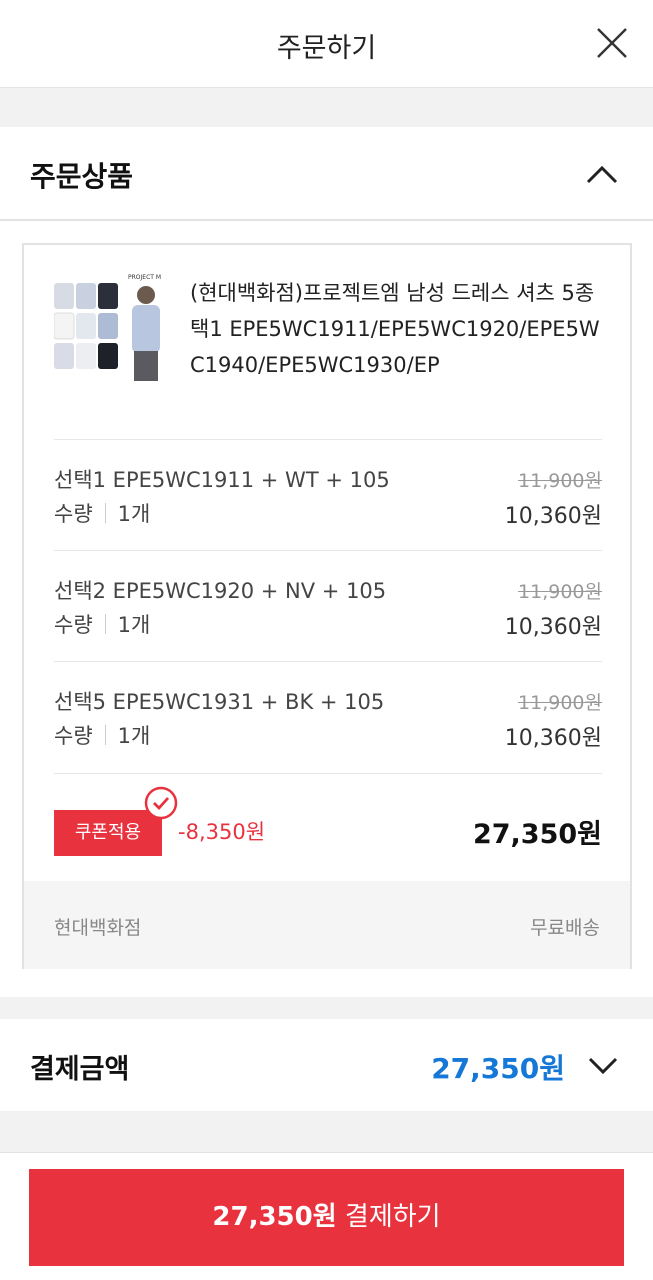 This screenshot has width=653, height=1280. What do you see at coordinates (222, 832) in the screenshot?
I see `coupon-discount: -8,350원` at bounding box center [222, 832].